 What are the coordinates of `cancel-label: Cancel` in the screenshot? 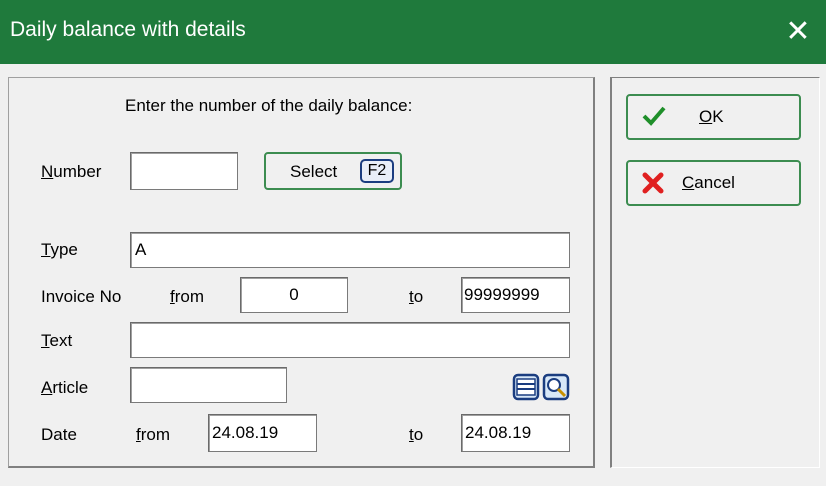 It's located at (708, 183).